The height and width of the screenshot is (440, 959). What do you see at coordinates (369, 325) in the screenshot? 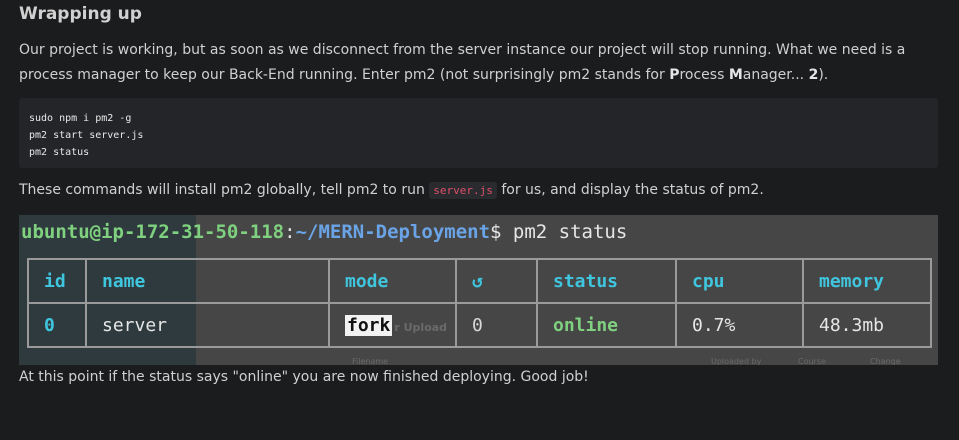
I see `mode-value: fork` at bounding box center [369, 325].